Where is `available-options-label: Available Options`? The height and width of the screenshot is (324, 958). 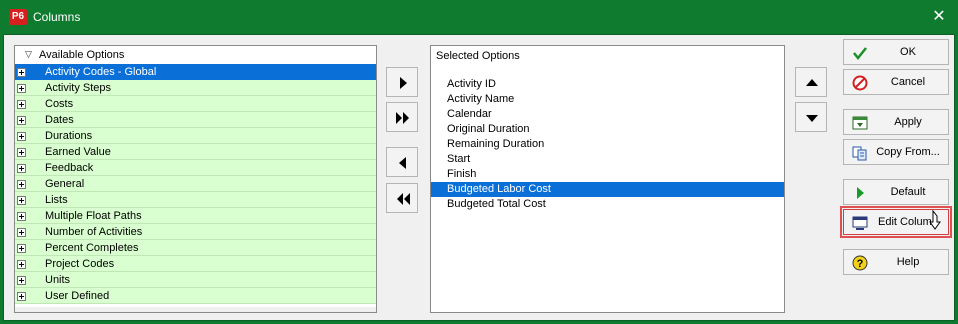 available-options-label: Available Options is located at coordinates (82, 55).